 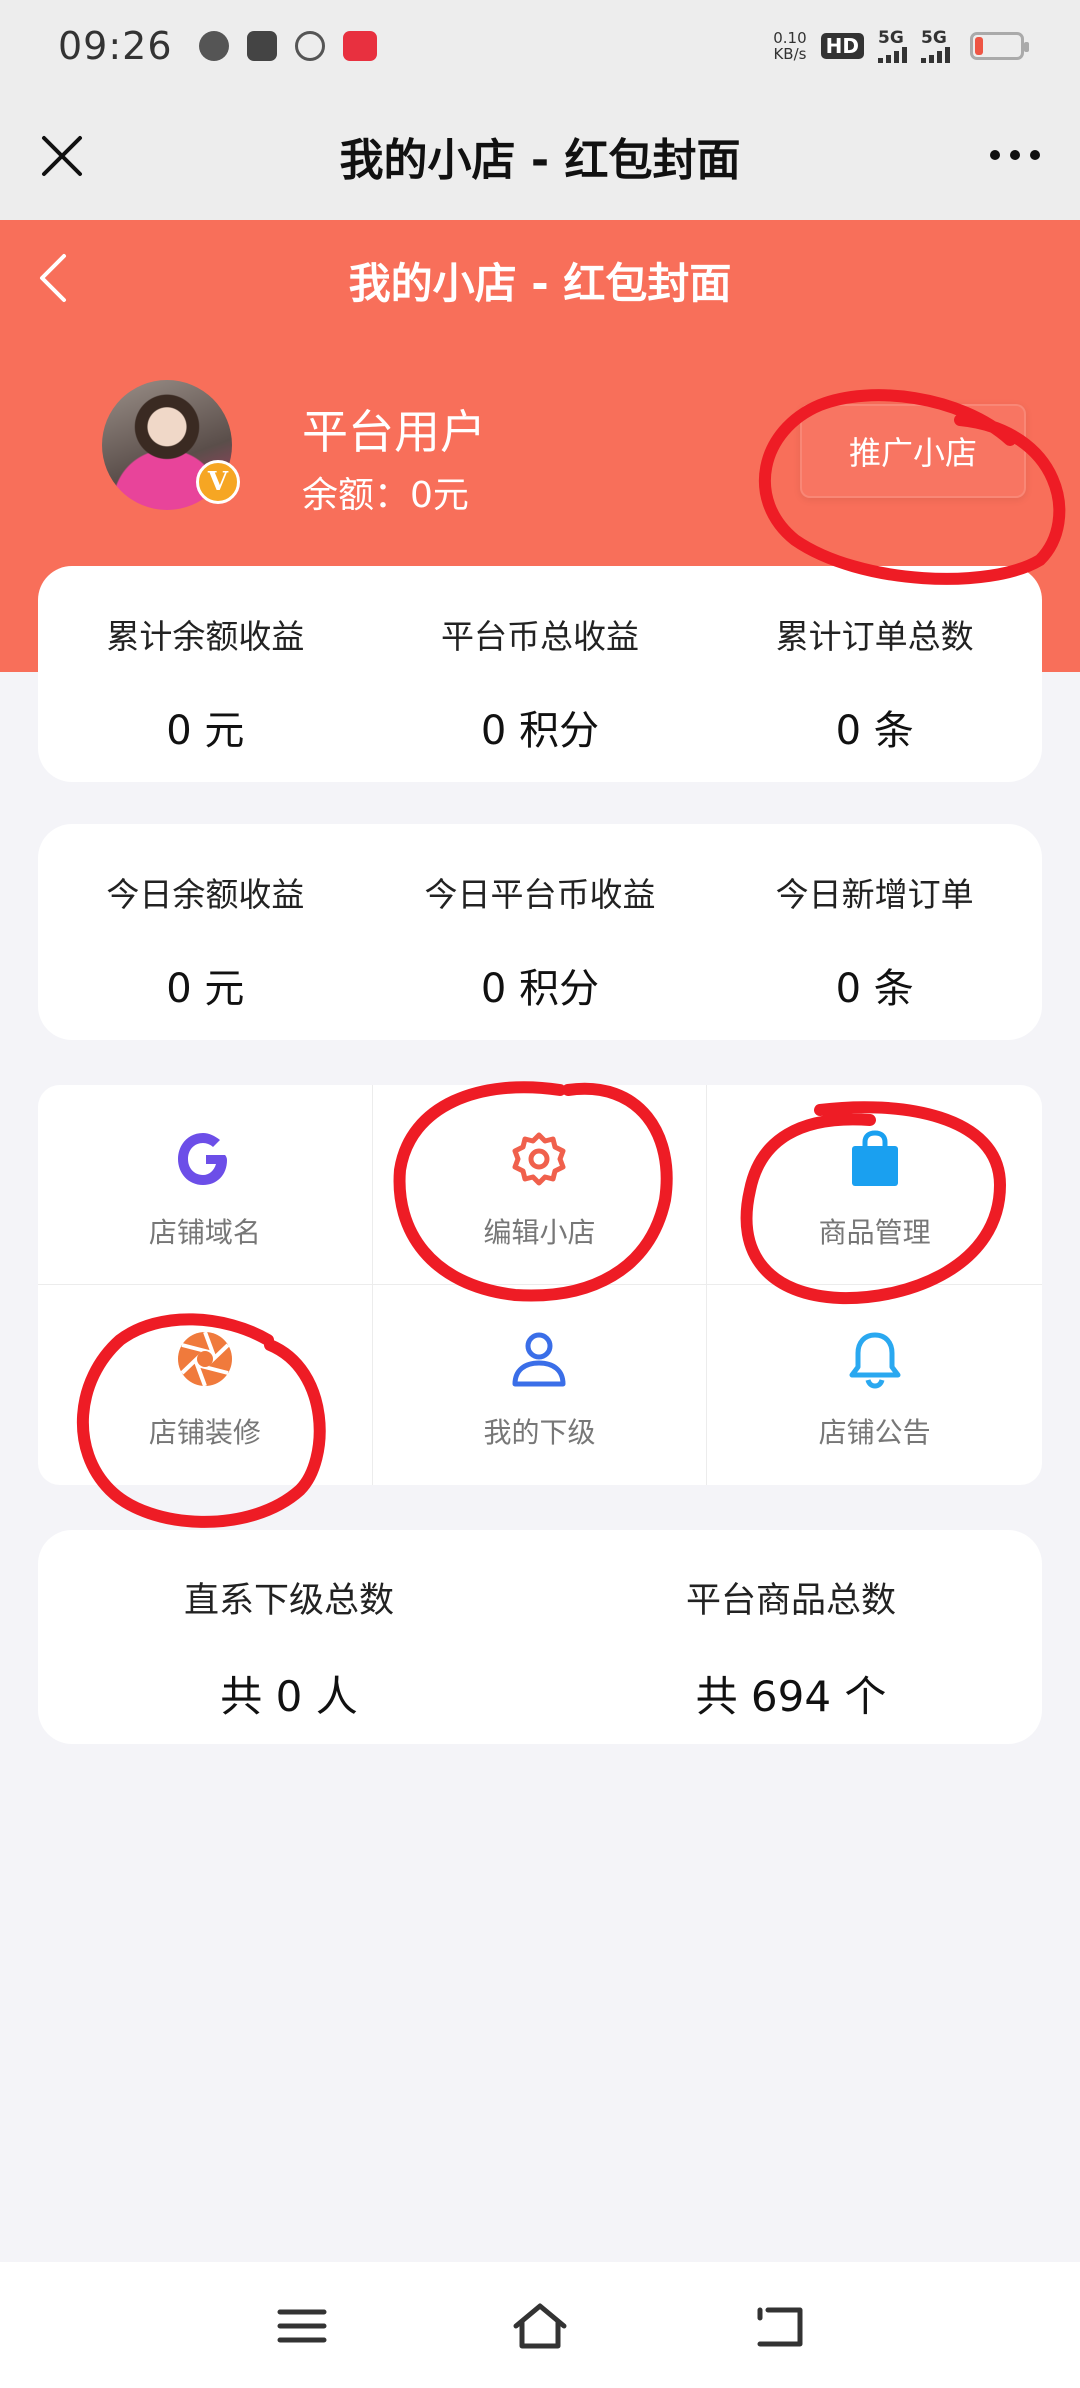 I want to click on battery-icon, so click(x=999, y=46).